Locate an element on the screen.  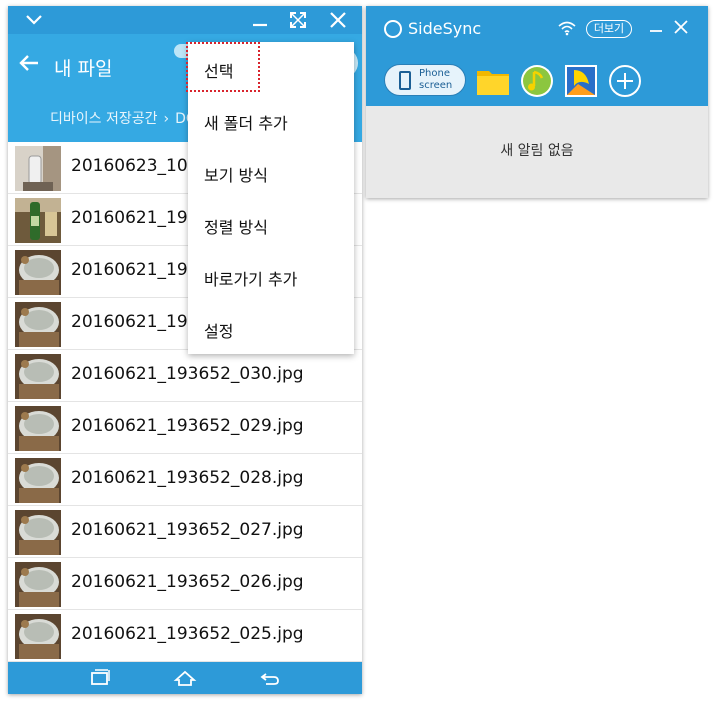
highlight-box is located at coordinates (223, 67).